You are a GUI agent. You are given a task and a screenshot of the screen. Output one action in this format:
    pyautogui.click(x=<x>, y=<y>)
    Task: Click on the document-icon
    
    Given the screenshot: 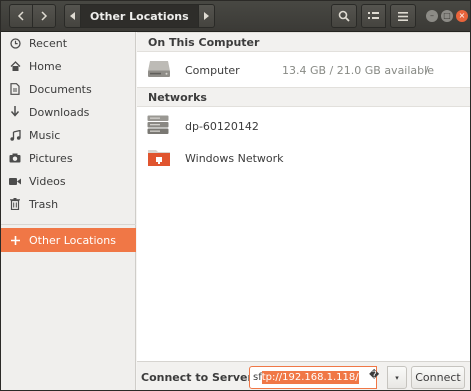 What is the action you would take?
    pyautogui.click(x=15, y=89)
    